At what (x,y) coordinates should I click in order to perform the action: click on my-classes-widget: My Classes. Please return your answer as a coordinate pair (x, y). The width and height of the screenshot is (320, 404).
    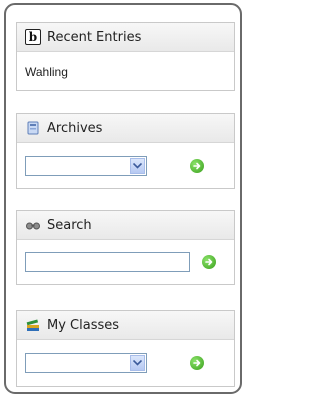
    Looking at the image, I should click on (125, 348).